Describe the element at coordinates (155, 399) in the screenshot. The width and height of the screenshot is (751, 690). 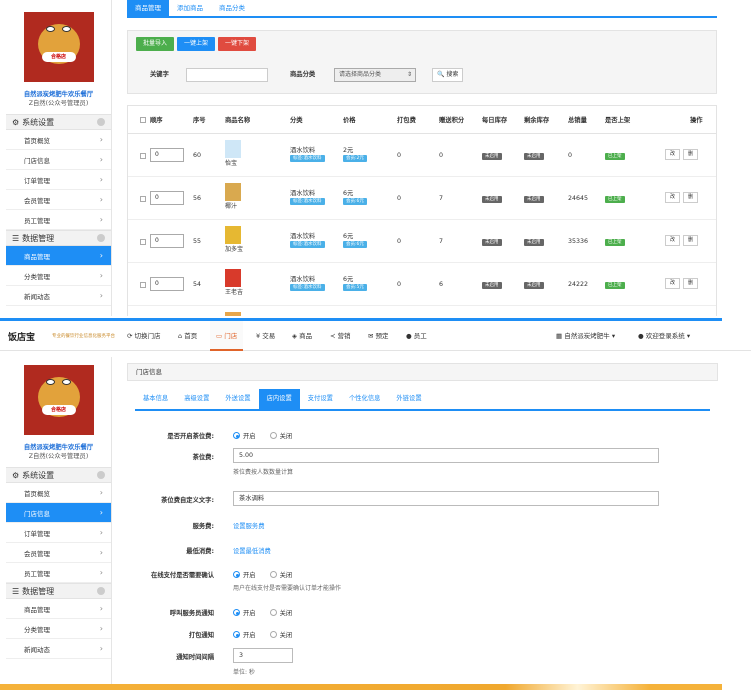
I see `tab-basic-info: 基本信息` at that location.